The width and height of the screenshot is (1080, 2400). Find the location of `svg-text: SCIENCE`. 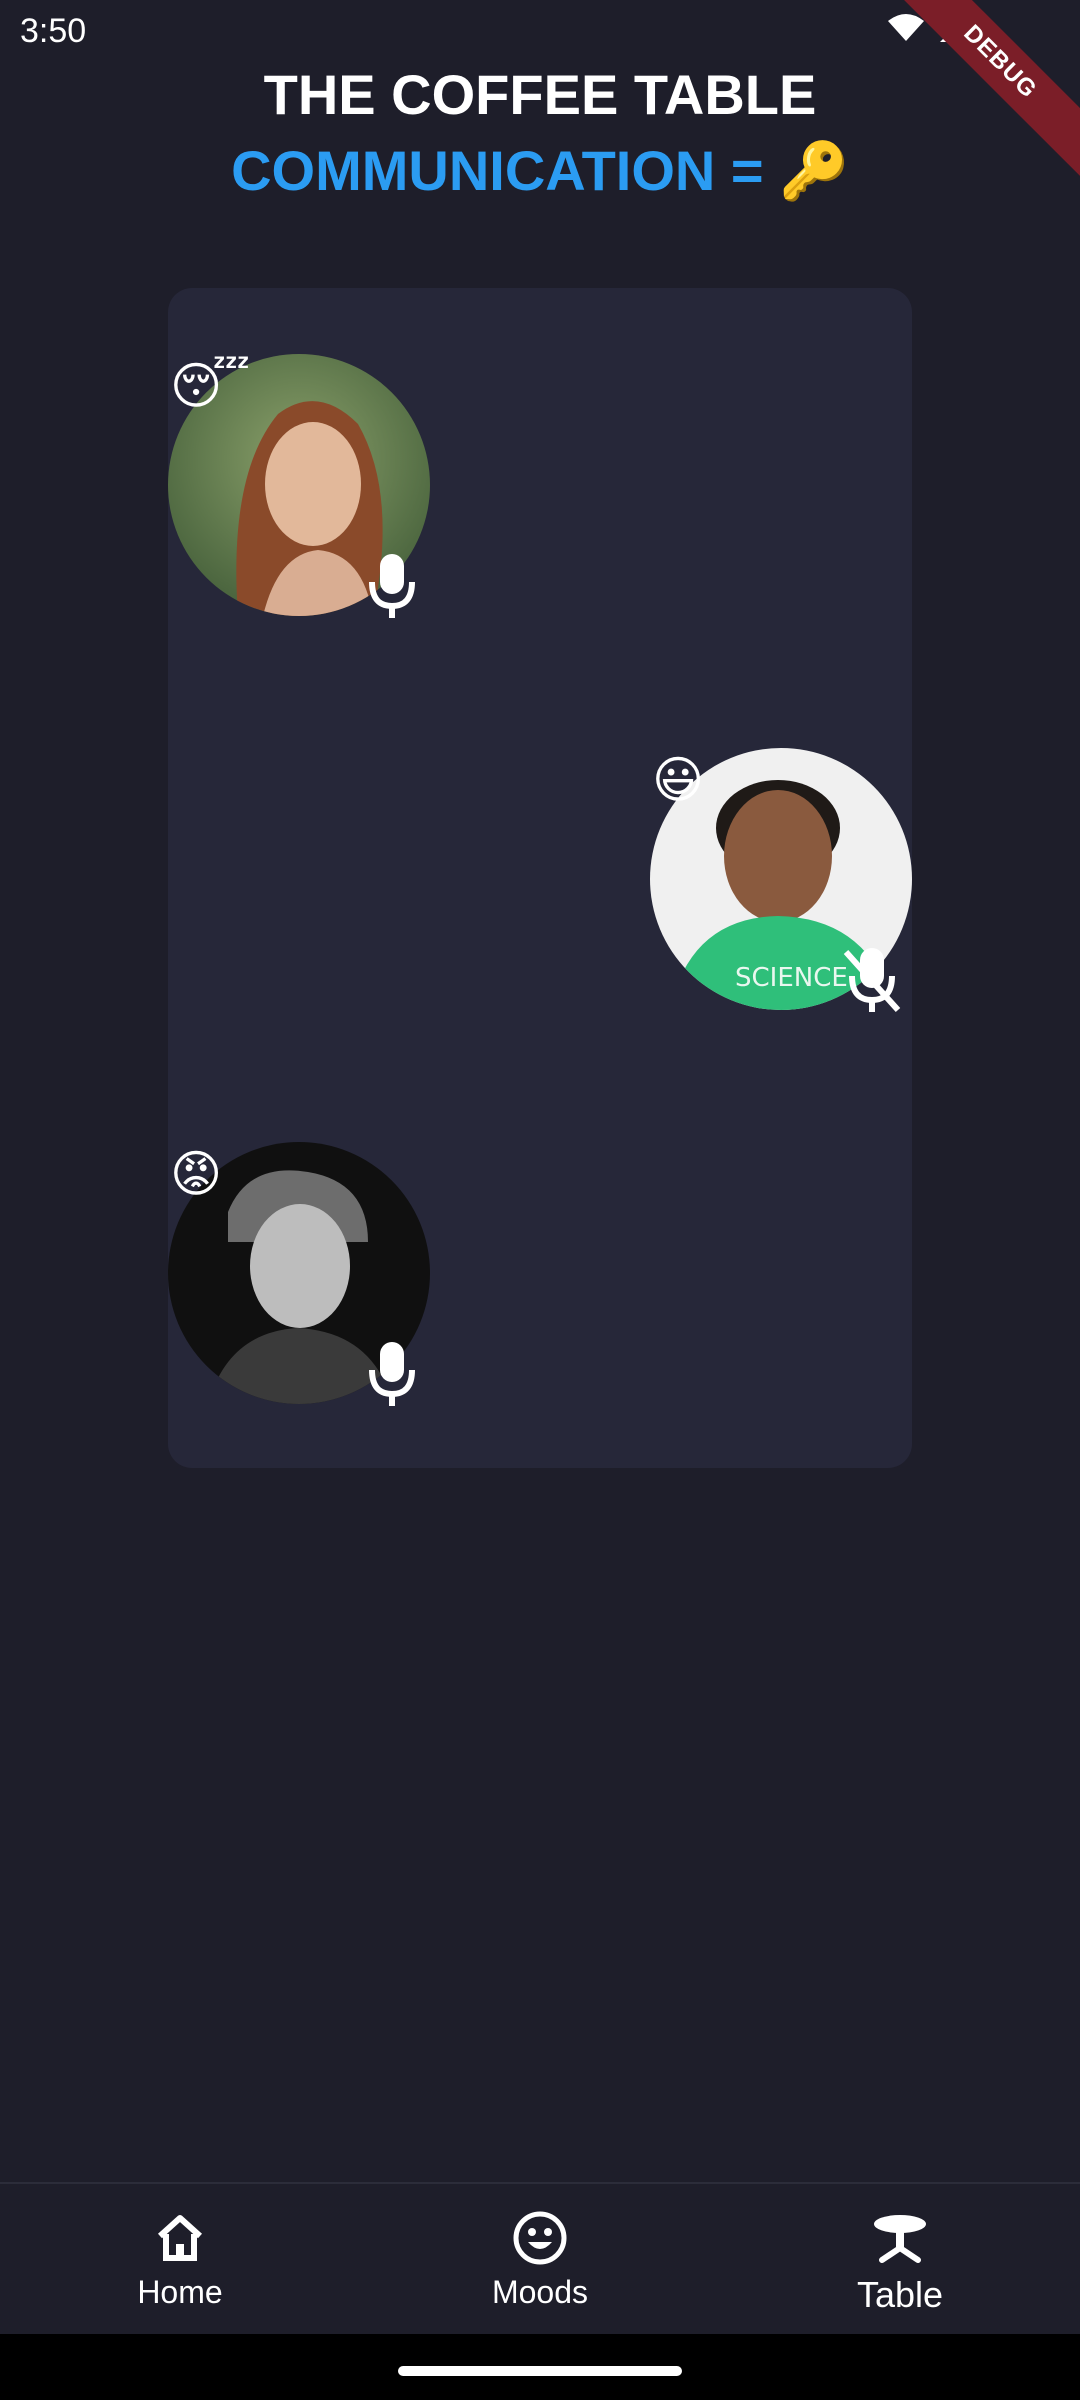

svg-text: SCIENCE is located at coordinates (791, 978).